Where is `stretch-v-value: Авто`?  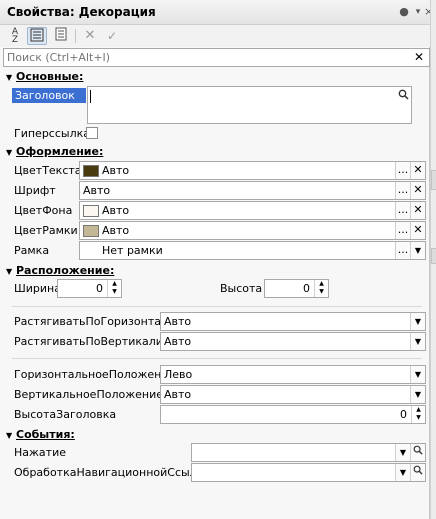 stretch-v-value: Авто is located at coordinates (178, 341).